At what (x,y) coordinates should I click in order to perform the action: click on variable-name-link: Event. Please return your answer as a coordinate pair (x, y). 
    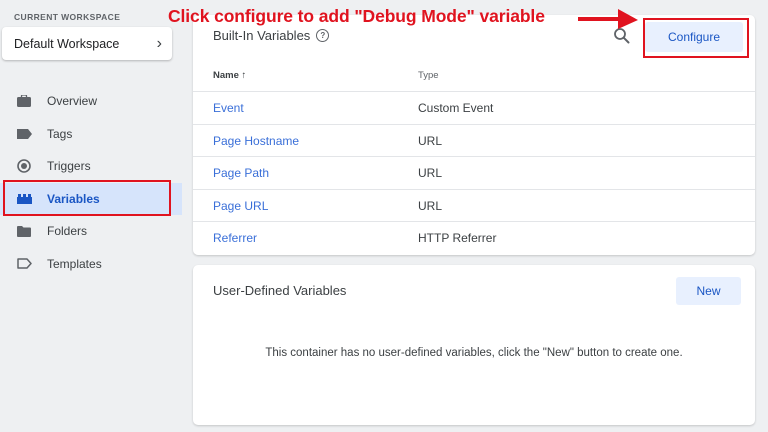
    Looking at the image, I should click on (228, 108).